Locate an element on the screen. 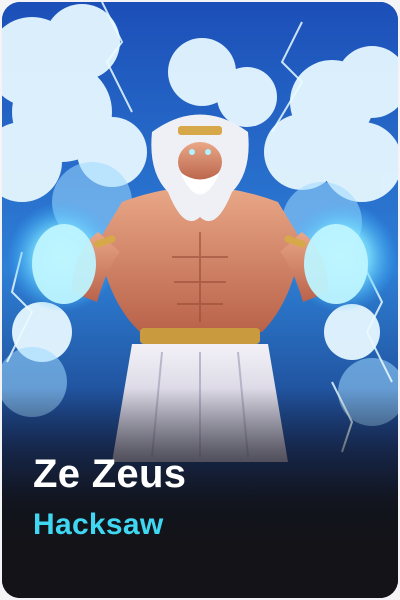  game-provider: Hacksaw is located at coordinates (205, 525).